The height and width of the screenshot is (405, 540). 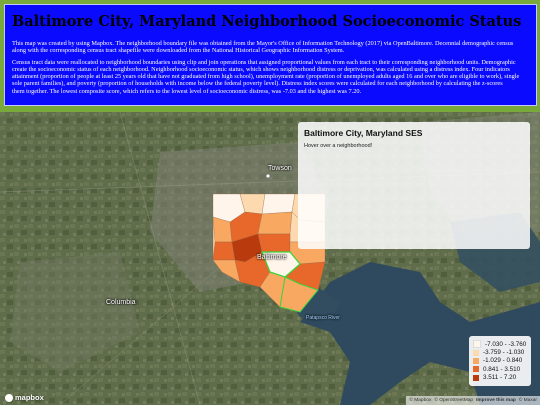 I want to click on legend-item: 3.511 - 7.20, so click(x=500, y=378).